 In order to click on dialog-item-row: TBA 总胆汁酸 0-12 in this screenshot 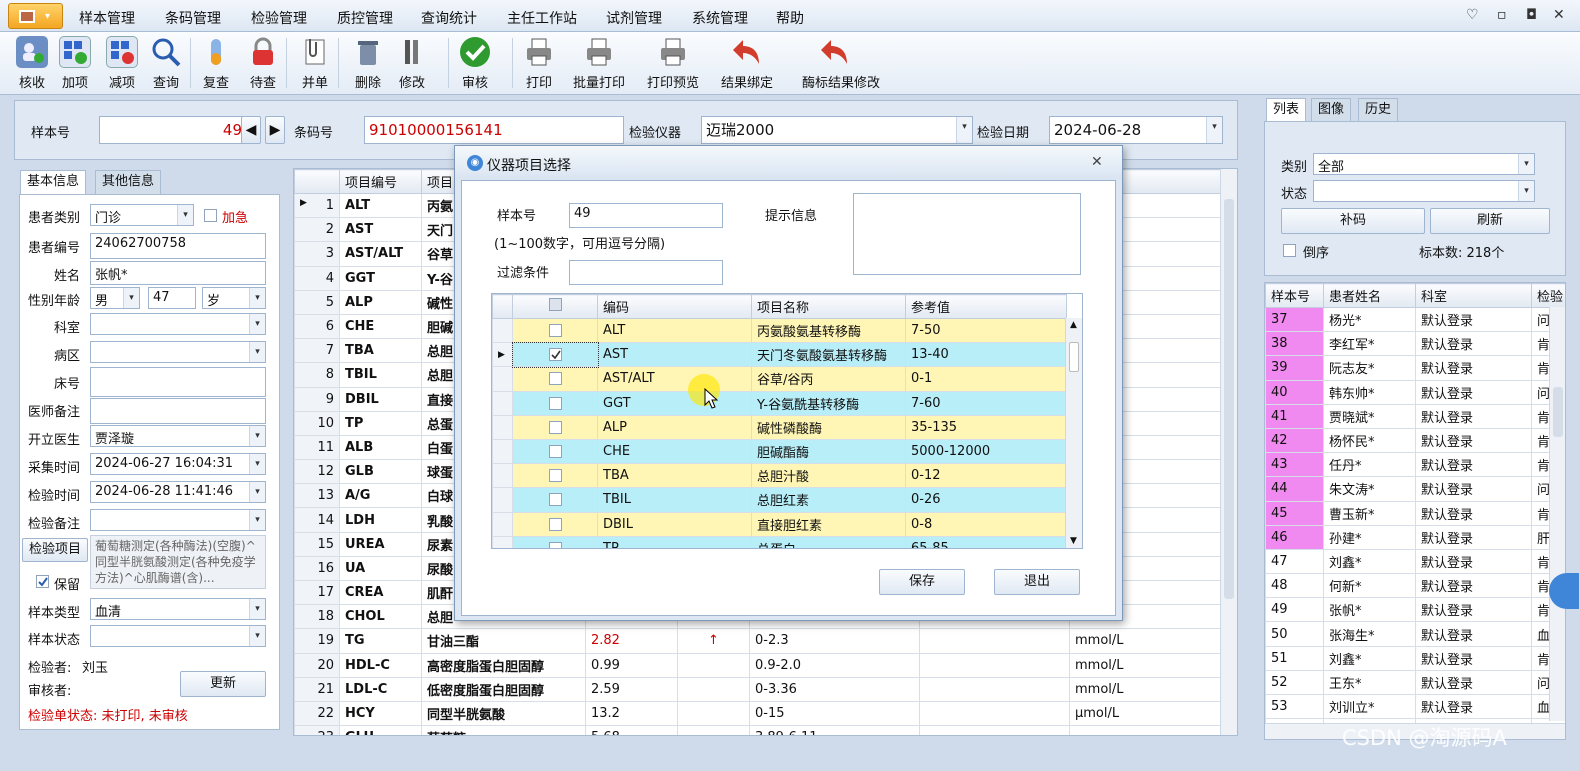, I will do `click(779, 476)`.